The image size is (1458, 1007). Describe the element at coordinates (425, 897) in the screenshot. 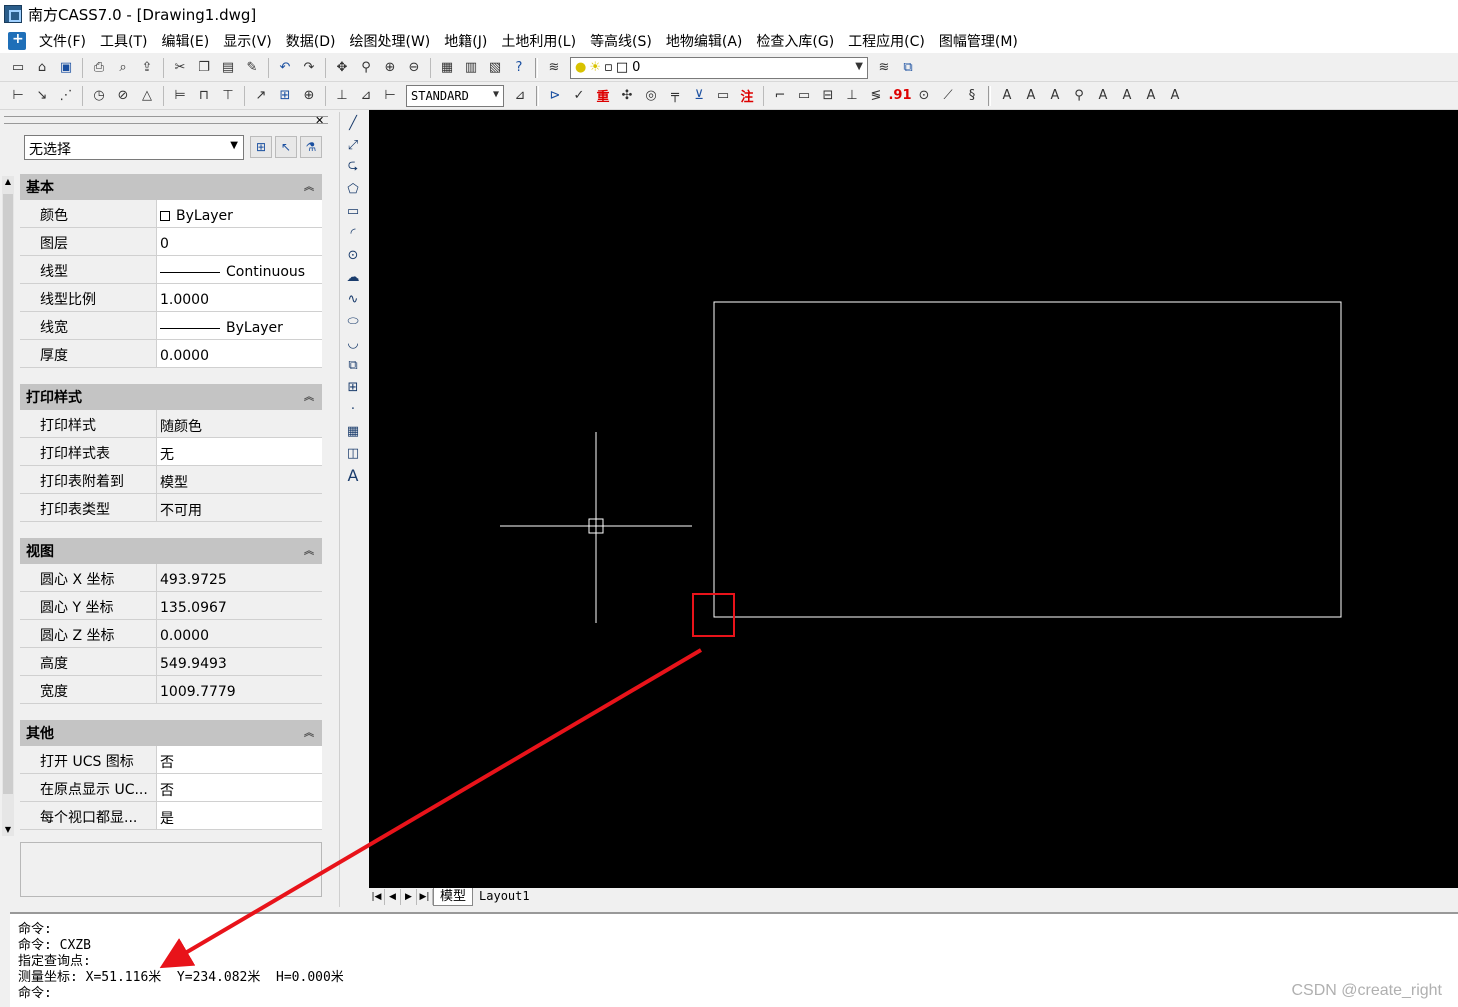

I see `last-tab-icon: ▶|` at that location.